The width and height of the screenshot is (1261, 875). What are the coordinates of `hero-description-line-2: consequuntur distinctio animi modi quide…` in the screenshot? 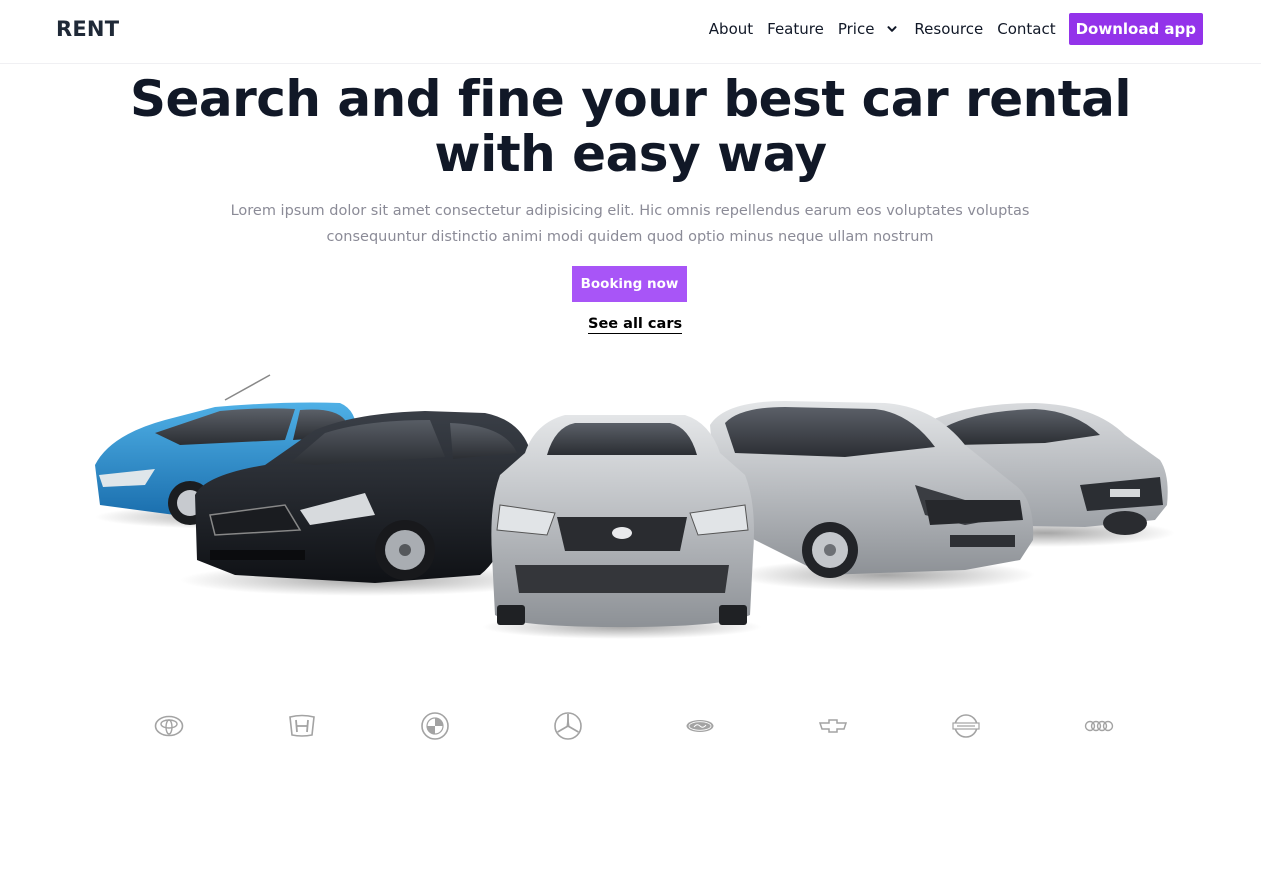 It's located at (630, 237).